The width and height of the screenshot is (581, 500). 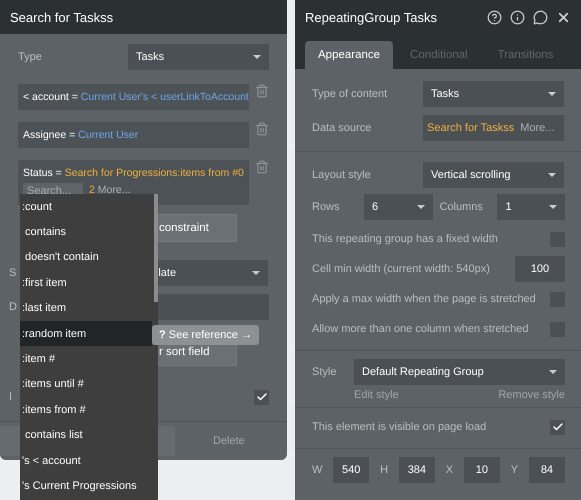 I want to click on option-label: This element is visible on page load, so click(x=400, y=427).